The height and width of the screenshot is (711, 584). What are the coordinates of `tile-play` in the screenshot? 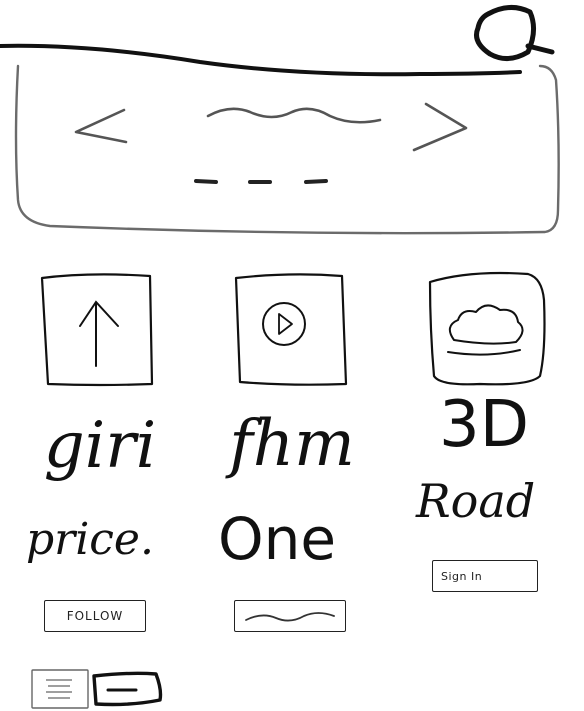 It's located at (291, 329).